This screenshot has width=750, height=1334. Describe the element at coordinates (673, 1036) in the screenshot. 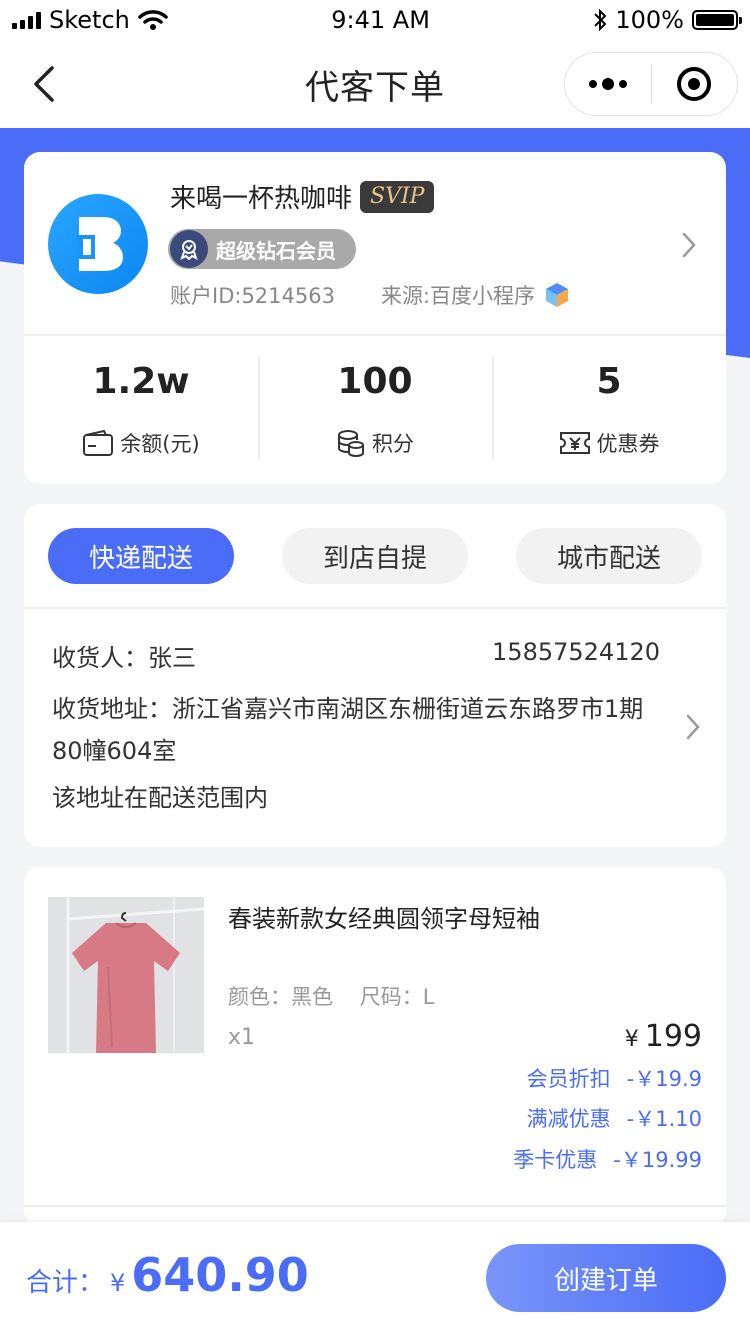

I see `price-value: 199` at that location.